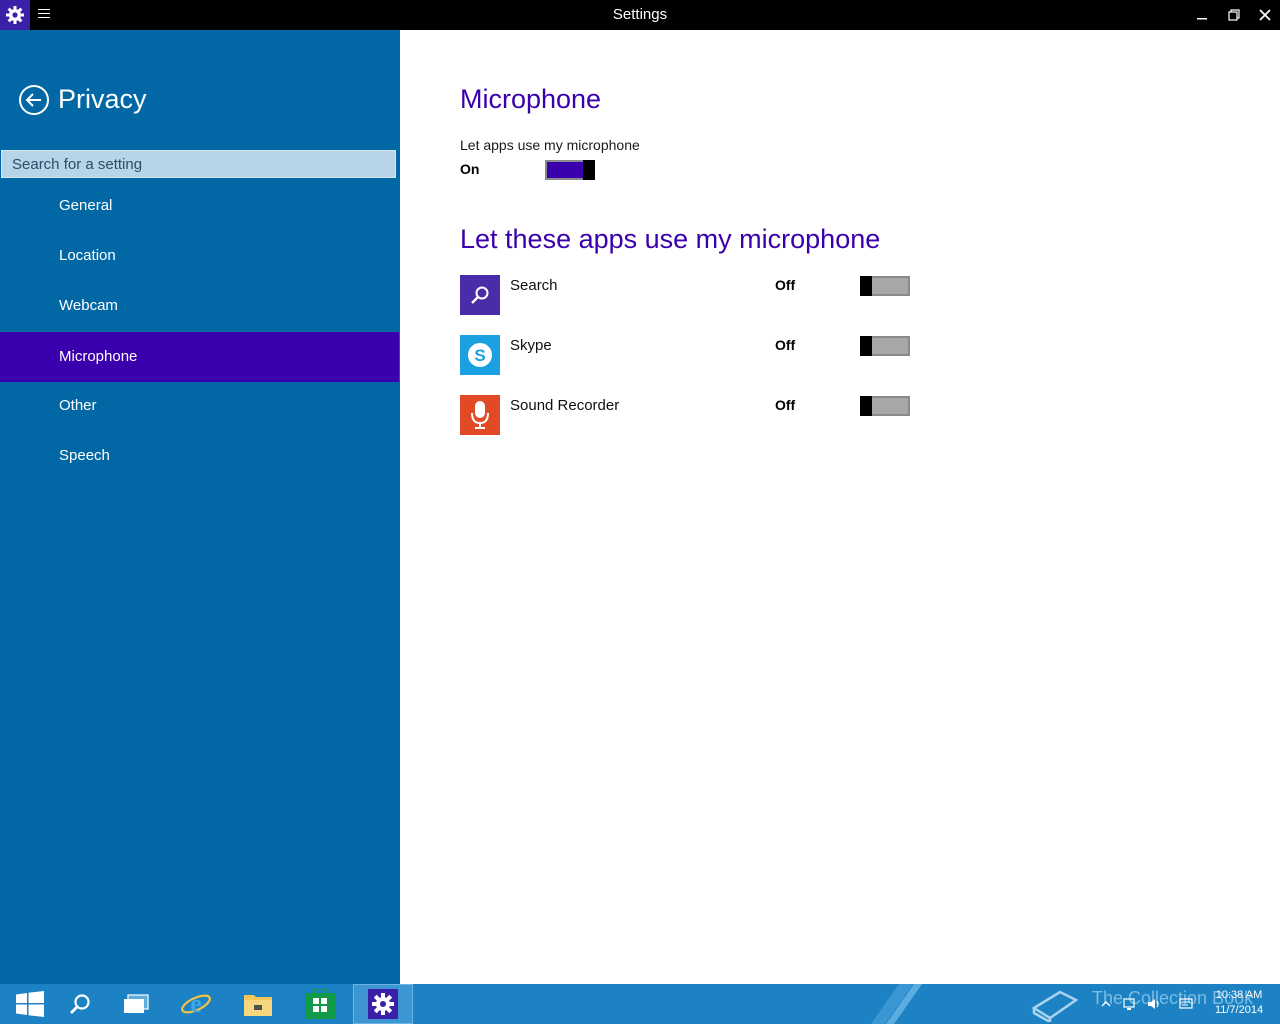 Image resolution: width=1280 pixels, height=1024 pixels. Describe the element at coordinates (102, 99) in the screenshot. I see `sidebar-title: Privacy` at that location.